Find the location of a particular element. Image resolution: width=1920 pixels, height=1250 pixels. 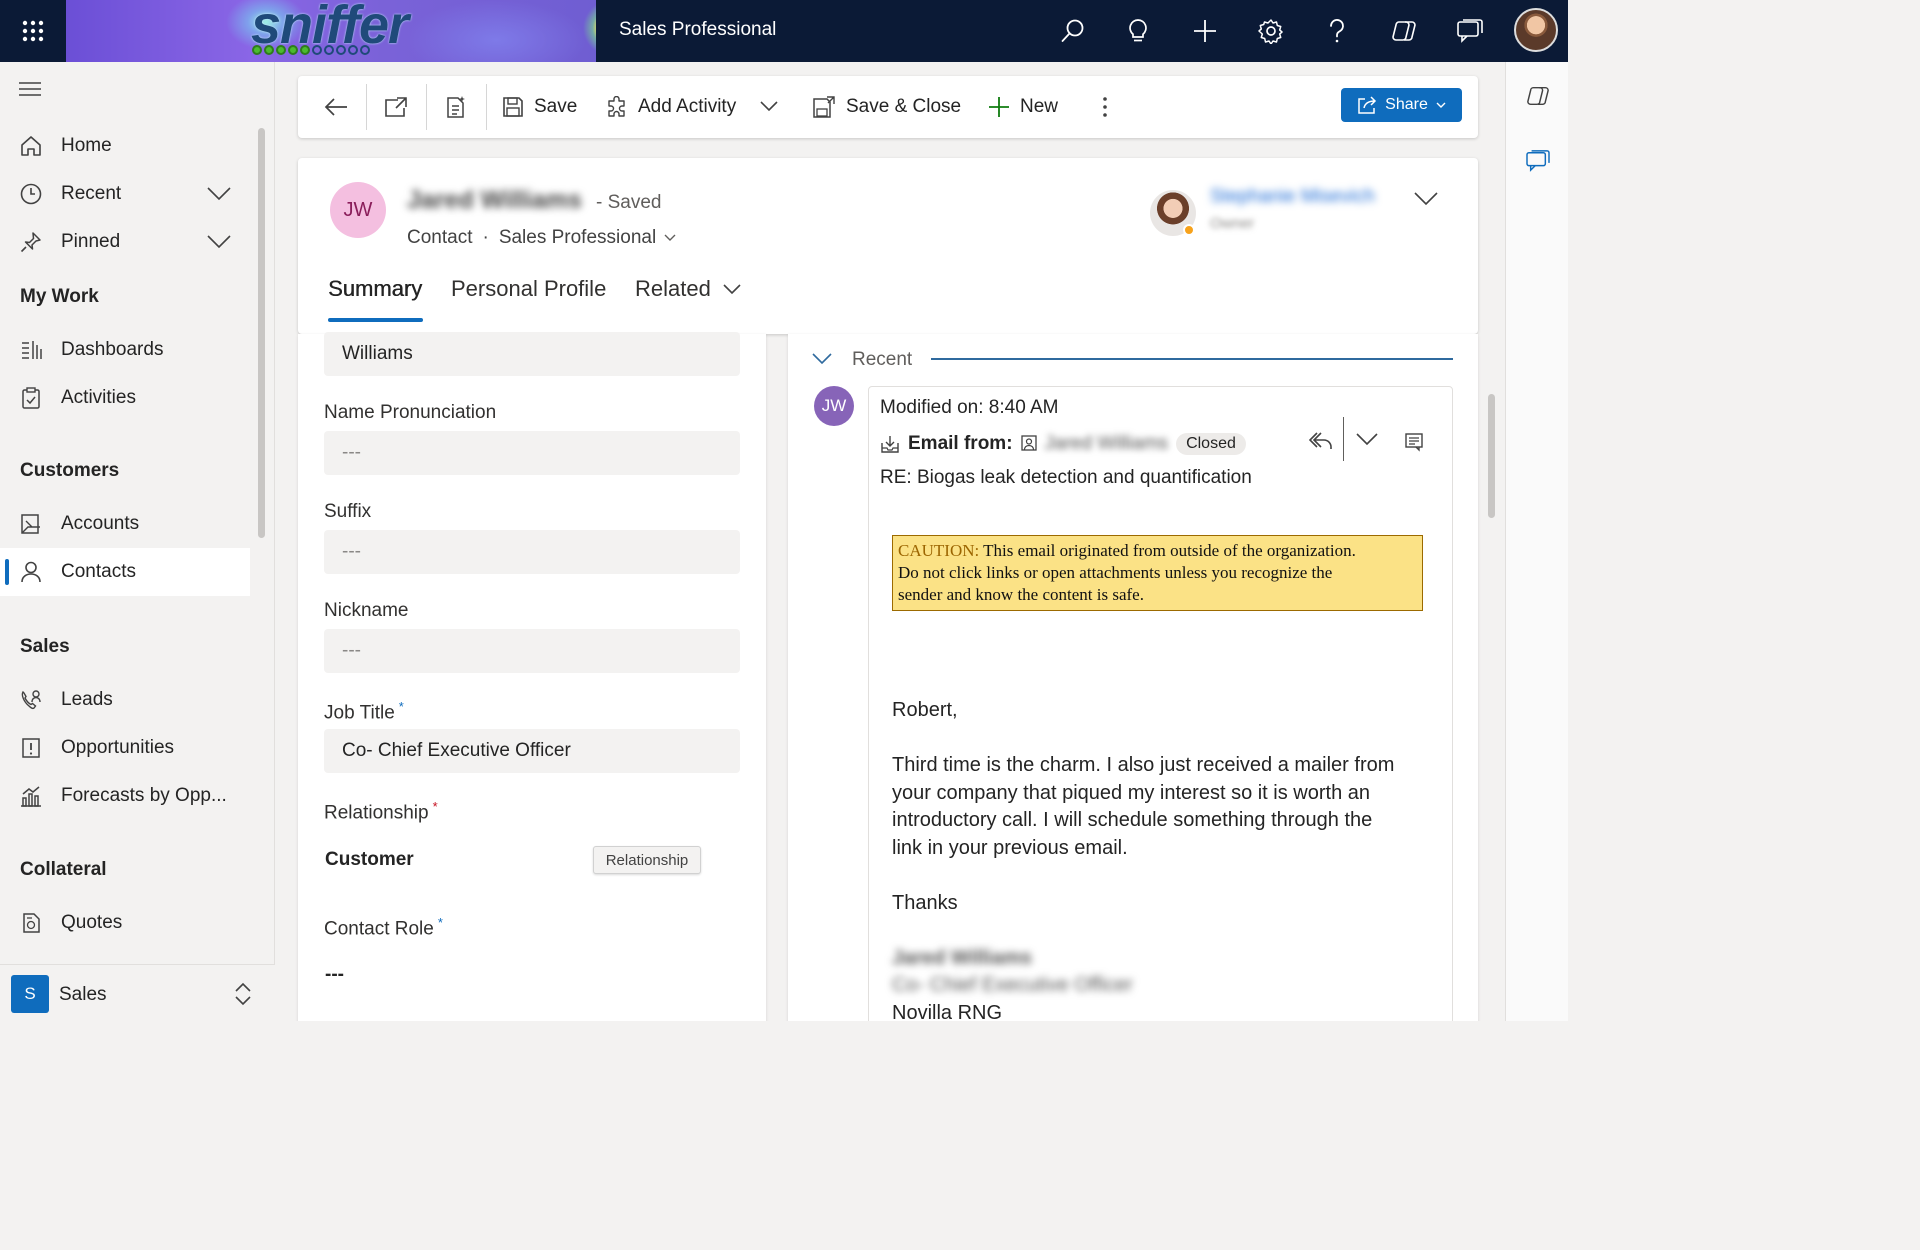

timeline-scrollbar is located at coordinates (1491, 456).